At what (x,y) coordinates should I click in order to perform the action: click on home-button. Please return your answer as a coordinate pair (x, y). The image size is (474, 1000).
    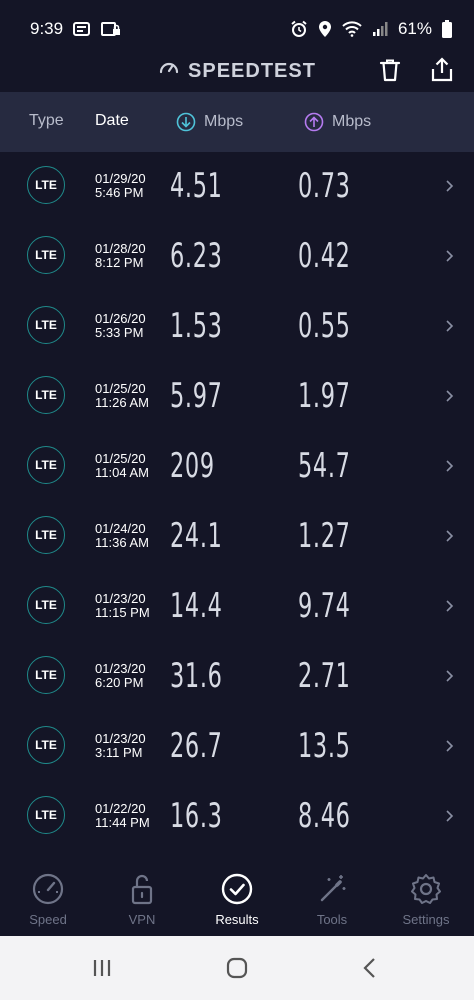
    Looking at the image, I should click on (237, 968).